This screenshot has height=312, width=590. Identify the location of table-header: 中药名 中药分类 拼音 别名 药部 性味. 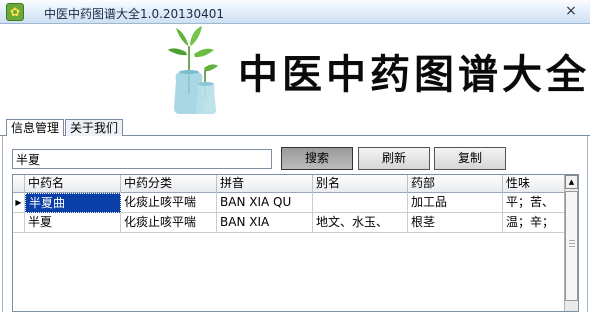
(289, 184).